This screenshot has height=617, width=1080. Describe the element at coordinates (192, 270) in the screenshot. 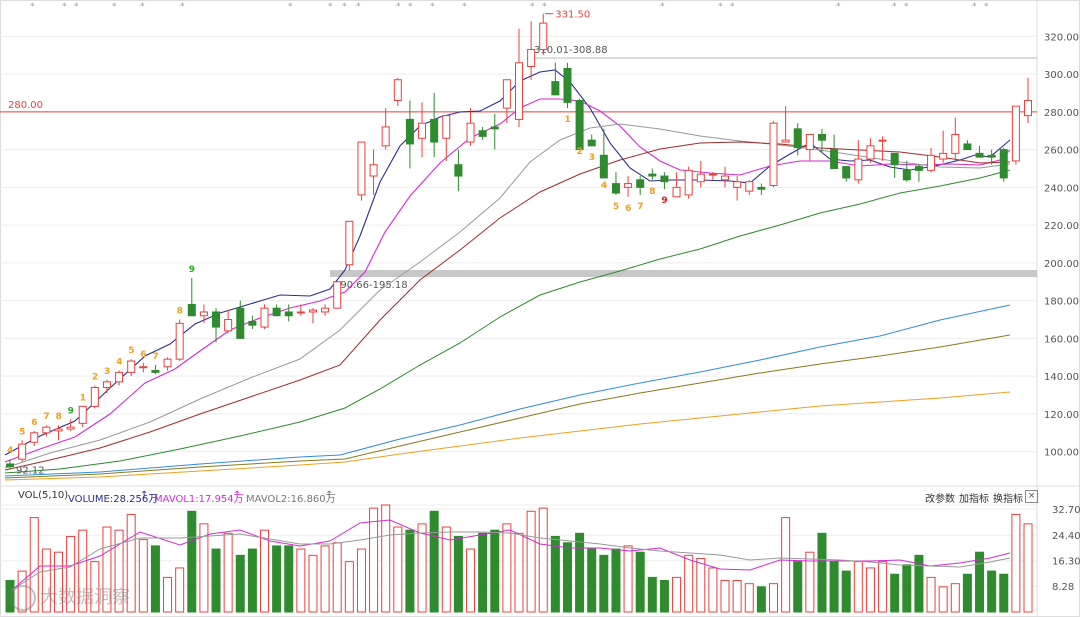

I see `sequence-label: 9` at that location.